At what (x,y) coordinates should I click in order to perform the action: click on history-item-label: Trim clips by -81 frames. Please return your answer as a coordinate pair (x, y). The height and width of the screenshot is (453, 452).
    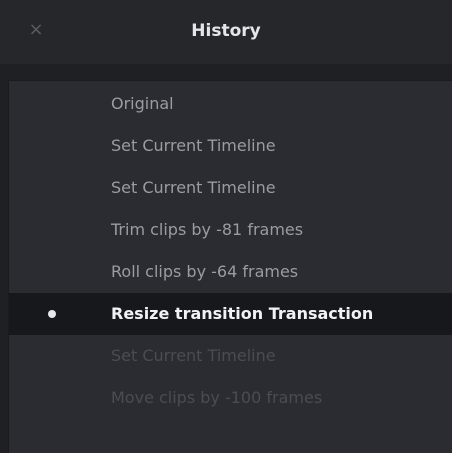
    Looking at the image, I should click on (207, 229).